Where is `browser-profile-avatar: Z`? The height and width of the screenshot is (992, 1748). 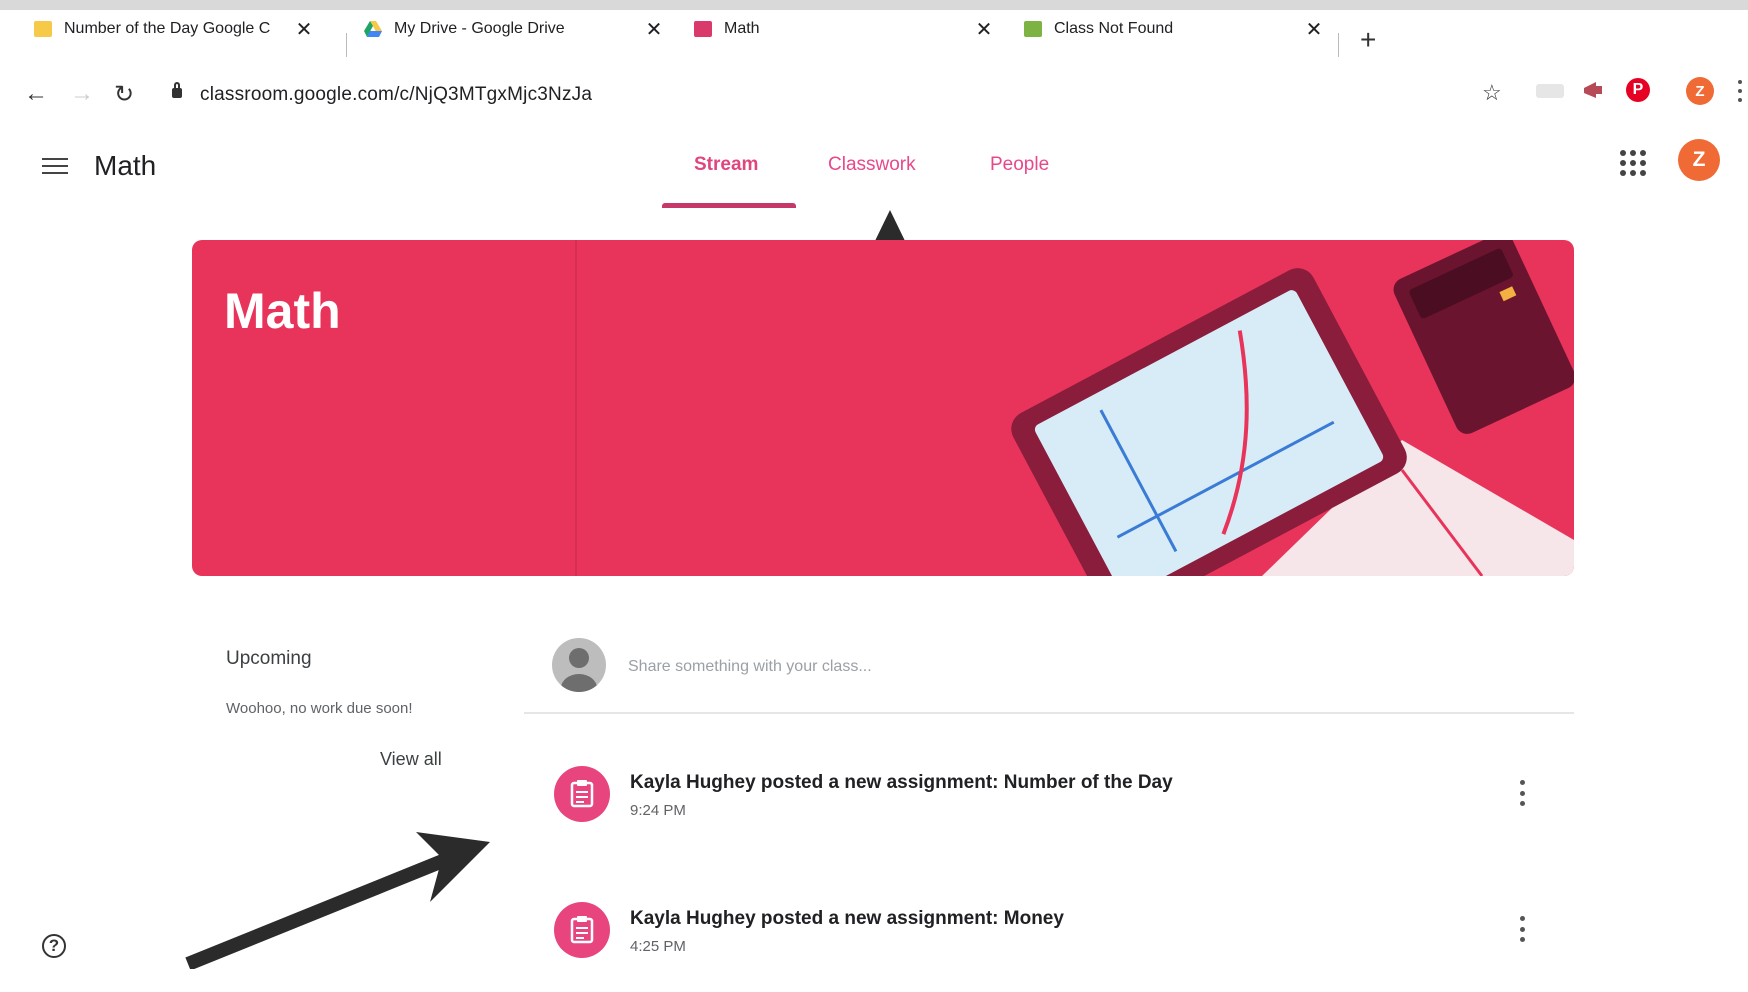 browser-profile-avatar: Z is located at coordinates (1700, 91).